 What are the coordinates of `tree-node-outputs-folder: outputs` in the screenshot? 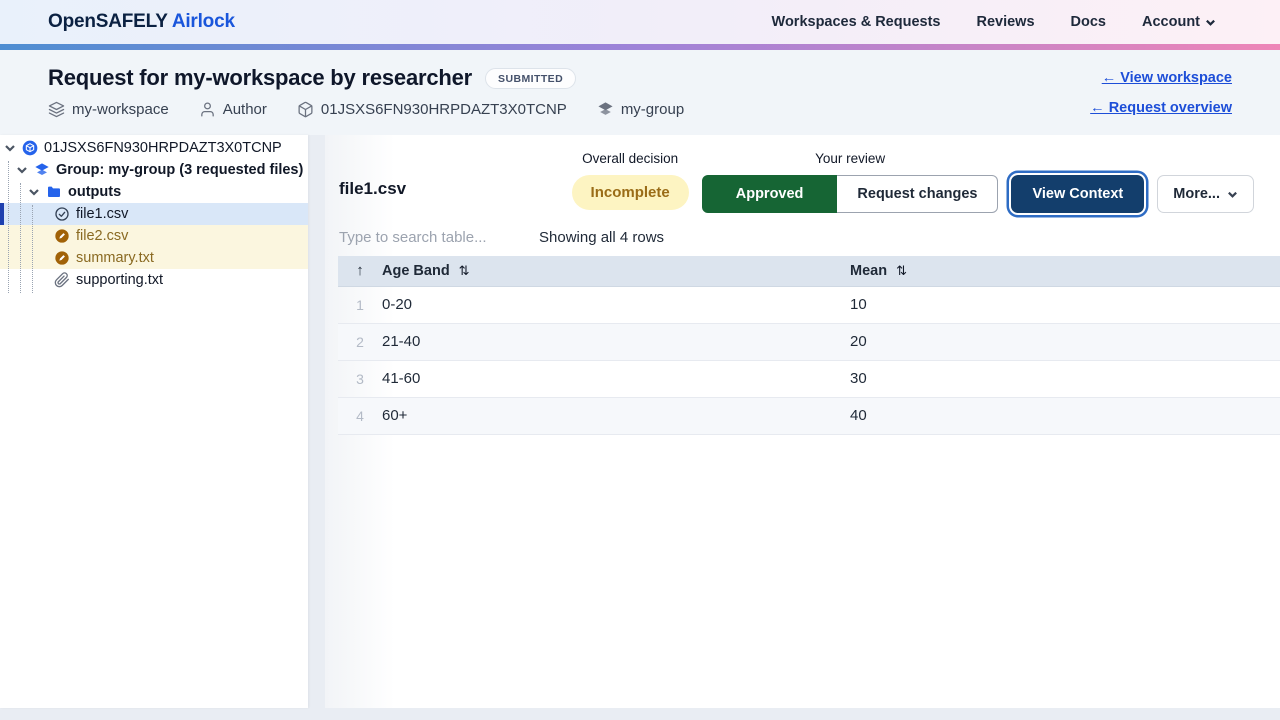 It's located at (154, 192).